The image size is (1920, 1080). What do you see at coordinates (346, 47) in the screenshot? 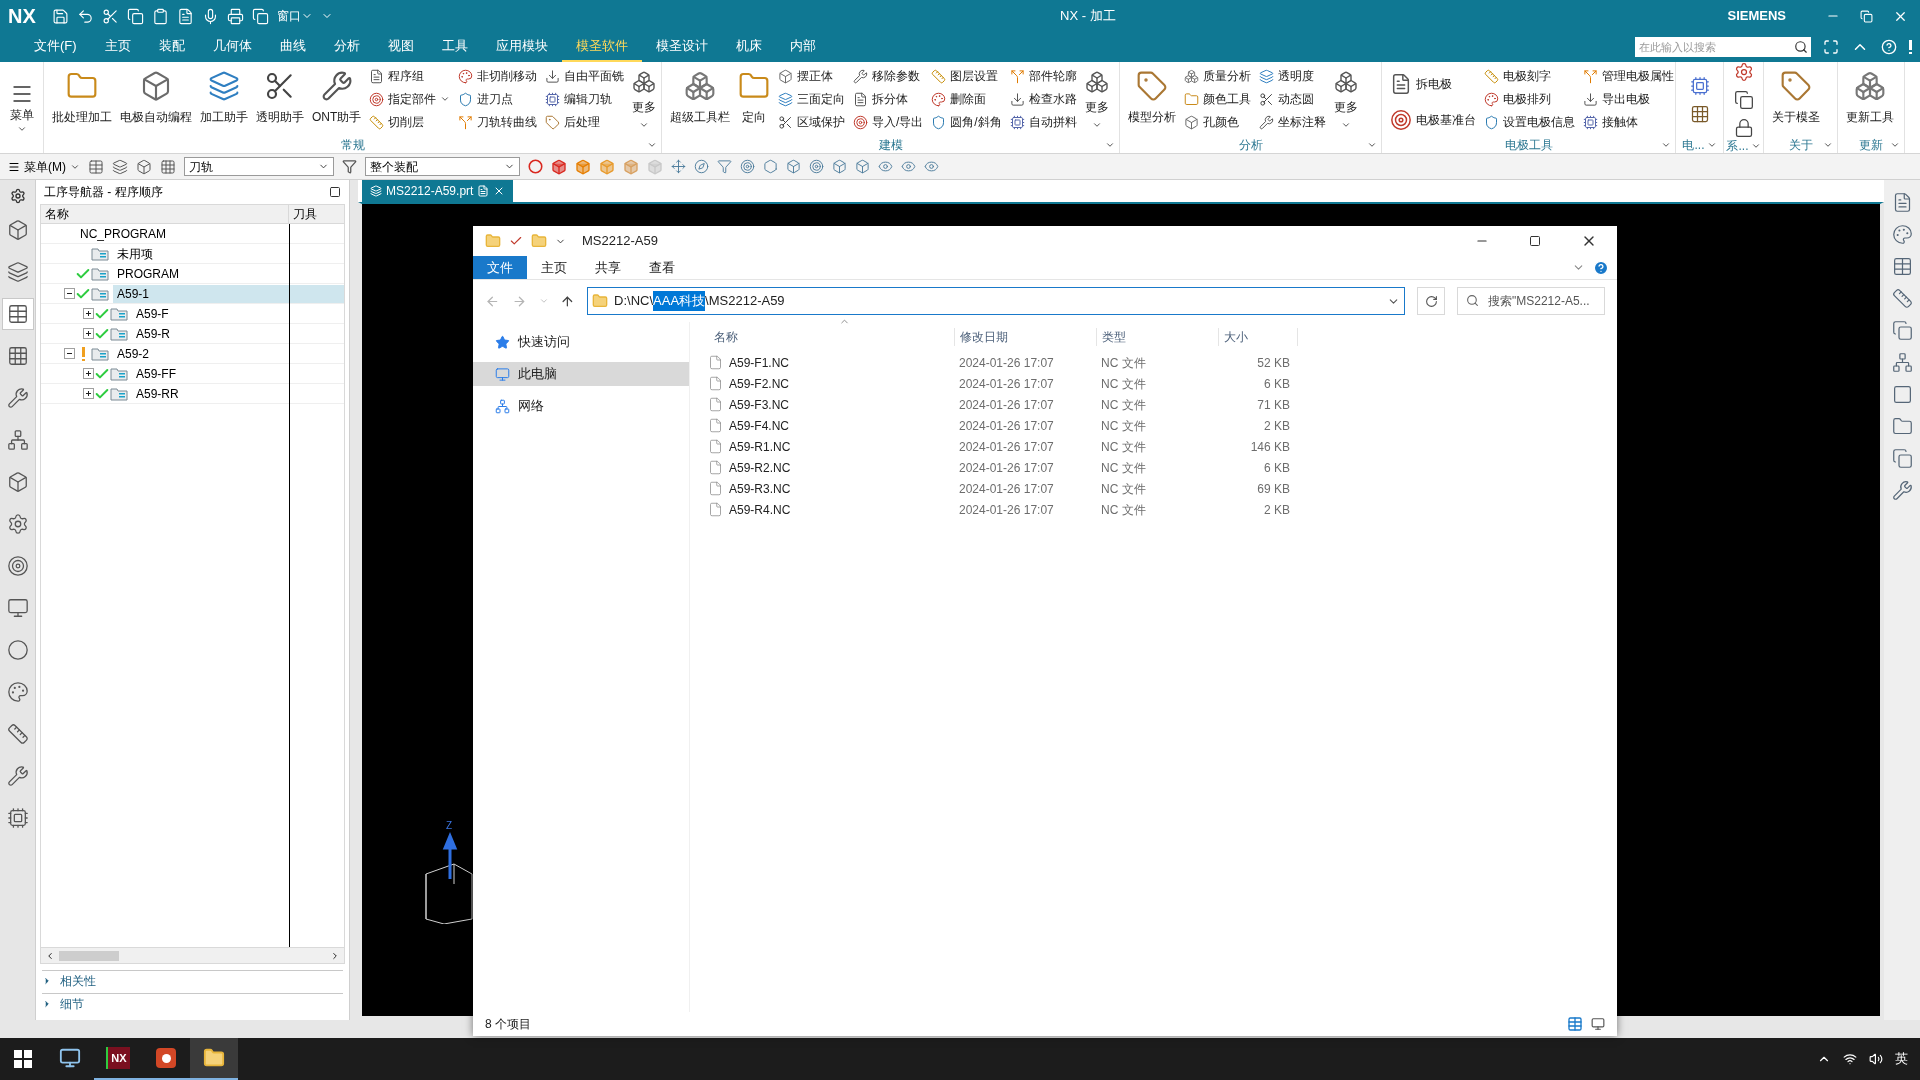
I see `menu-tab: 分析` at bounding box center [346, 47].